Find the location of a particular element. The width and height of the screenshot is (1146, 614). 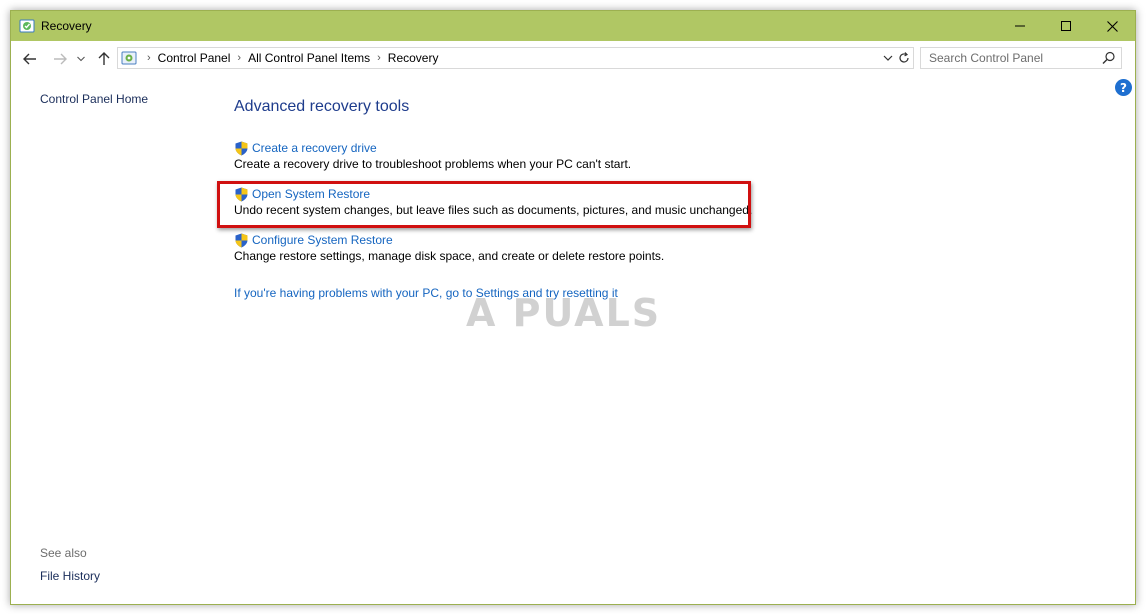

maximize-button is located at coordinates (1066, 26).